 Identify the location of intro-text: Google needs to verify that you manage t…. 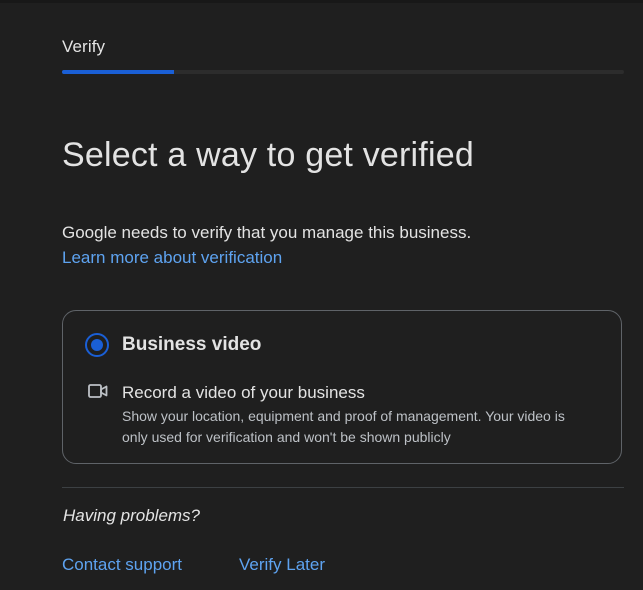
(267, 232).